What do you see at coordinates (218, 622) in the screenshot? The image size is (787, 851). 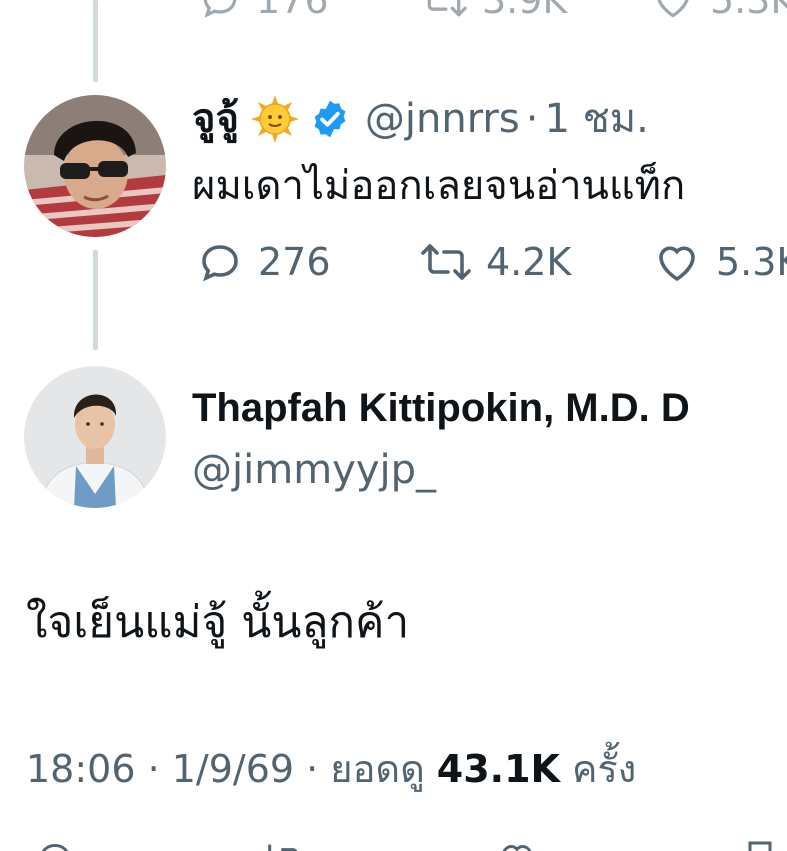 I see `main-tweet-text: ใจเย็นแม่จู้ นั้นลูกค้า` at bounding box center [218, 622].